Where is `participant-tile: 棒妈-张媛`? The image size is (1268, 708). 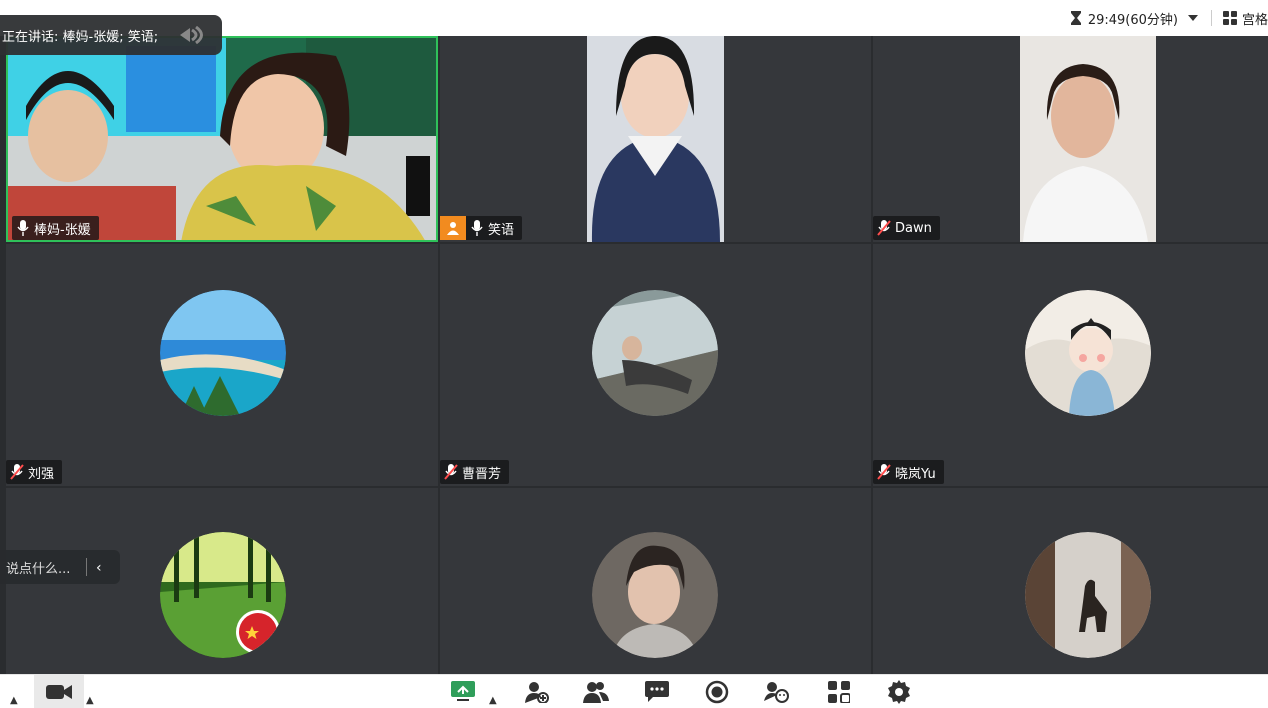
participant-tile: 棒妈-张媛 is located at coordinates (222, 139).